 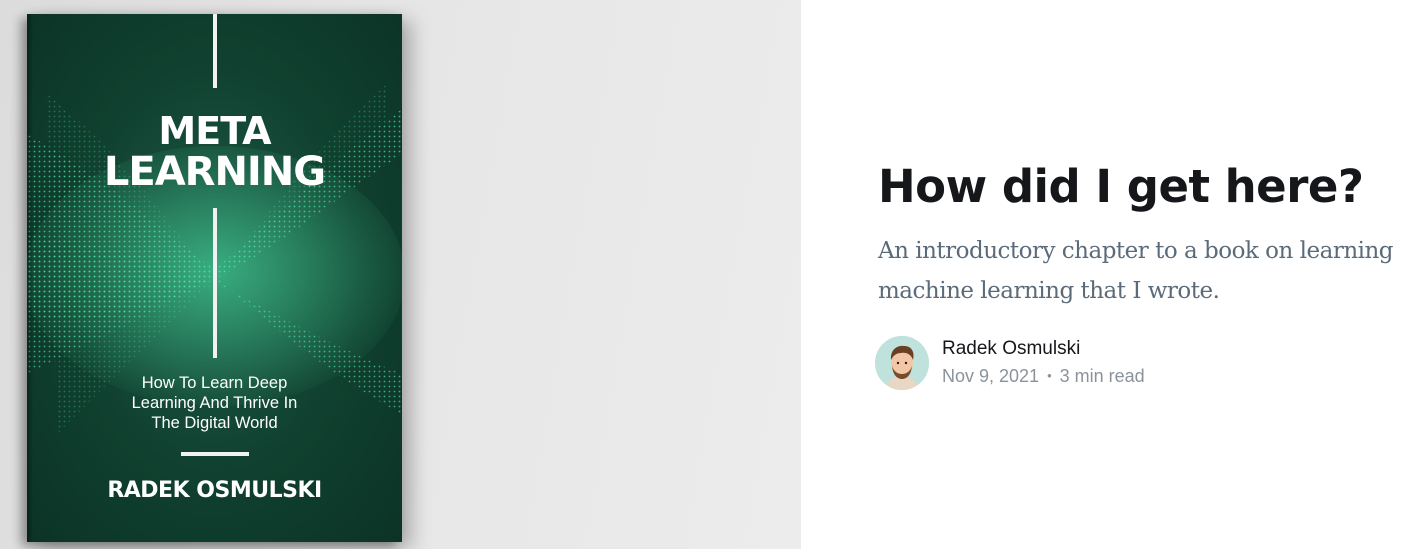 I want to click on post-title: How did I get here?, so click(x=1121, y=186).